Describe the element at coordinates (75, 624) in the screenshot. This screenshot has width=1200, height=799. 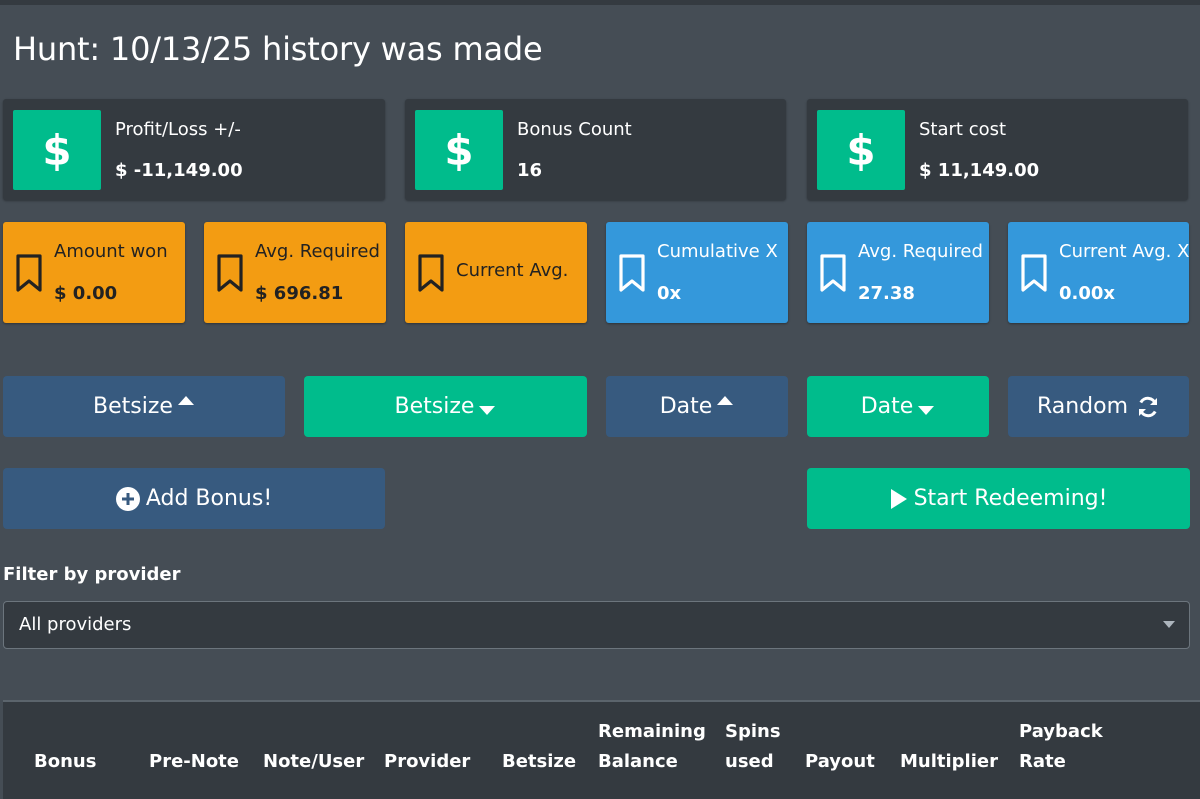
I see `select-value: All providers` at that location.